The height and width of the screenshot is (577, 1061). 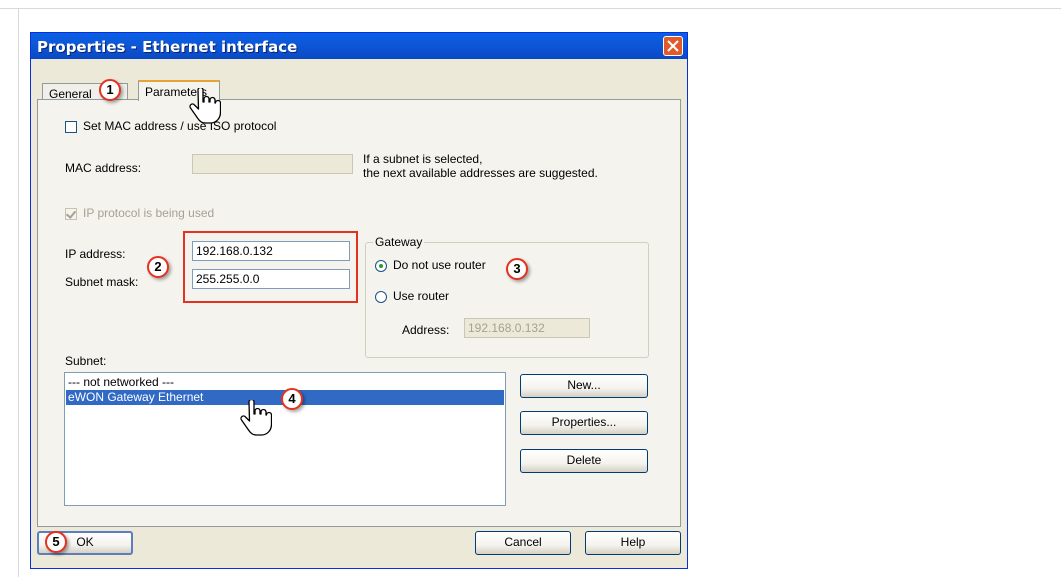 I want to click on cancel-button: Cancel, so click(x=523, y=543).